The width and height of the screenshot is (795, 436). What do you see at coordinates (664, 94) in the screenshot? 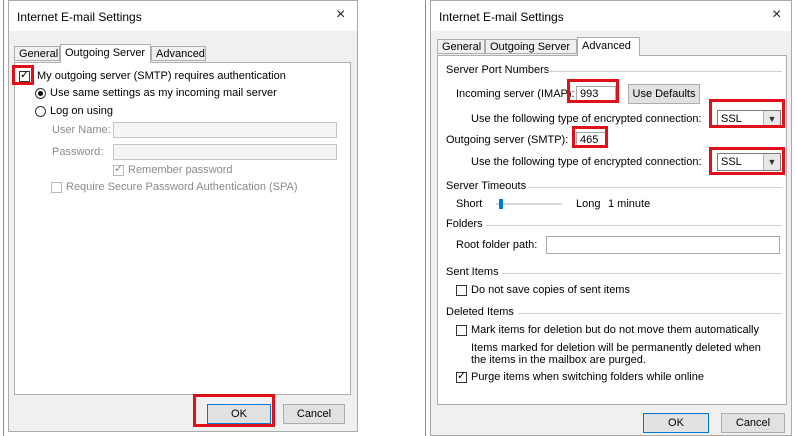
I see `use-defaults-button: Use Defaults` at bounding box center [664, 94].